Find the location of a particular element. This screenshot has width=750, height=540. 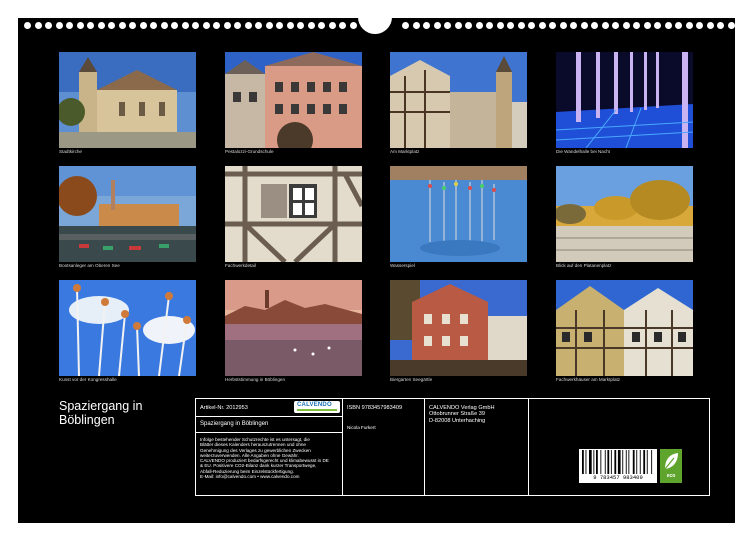

photo-caption: Stadtkirche is located at coordinates (70, 151).